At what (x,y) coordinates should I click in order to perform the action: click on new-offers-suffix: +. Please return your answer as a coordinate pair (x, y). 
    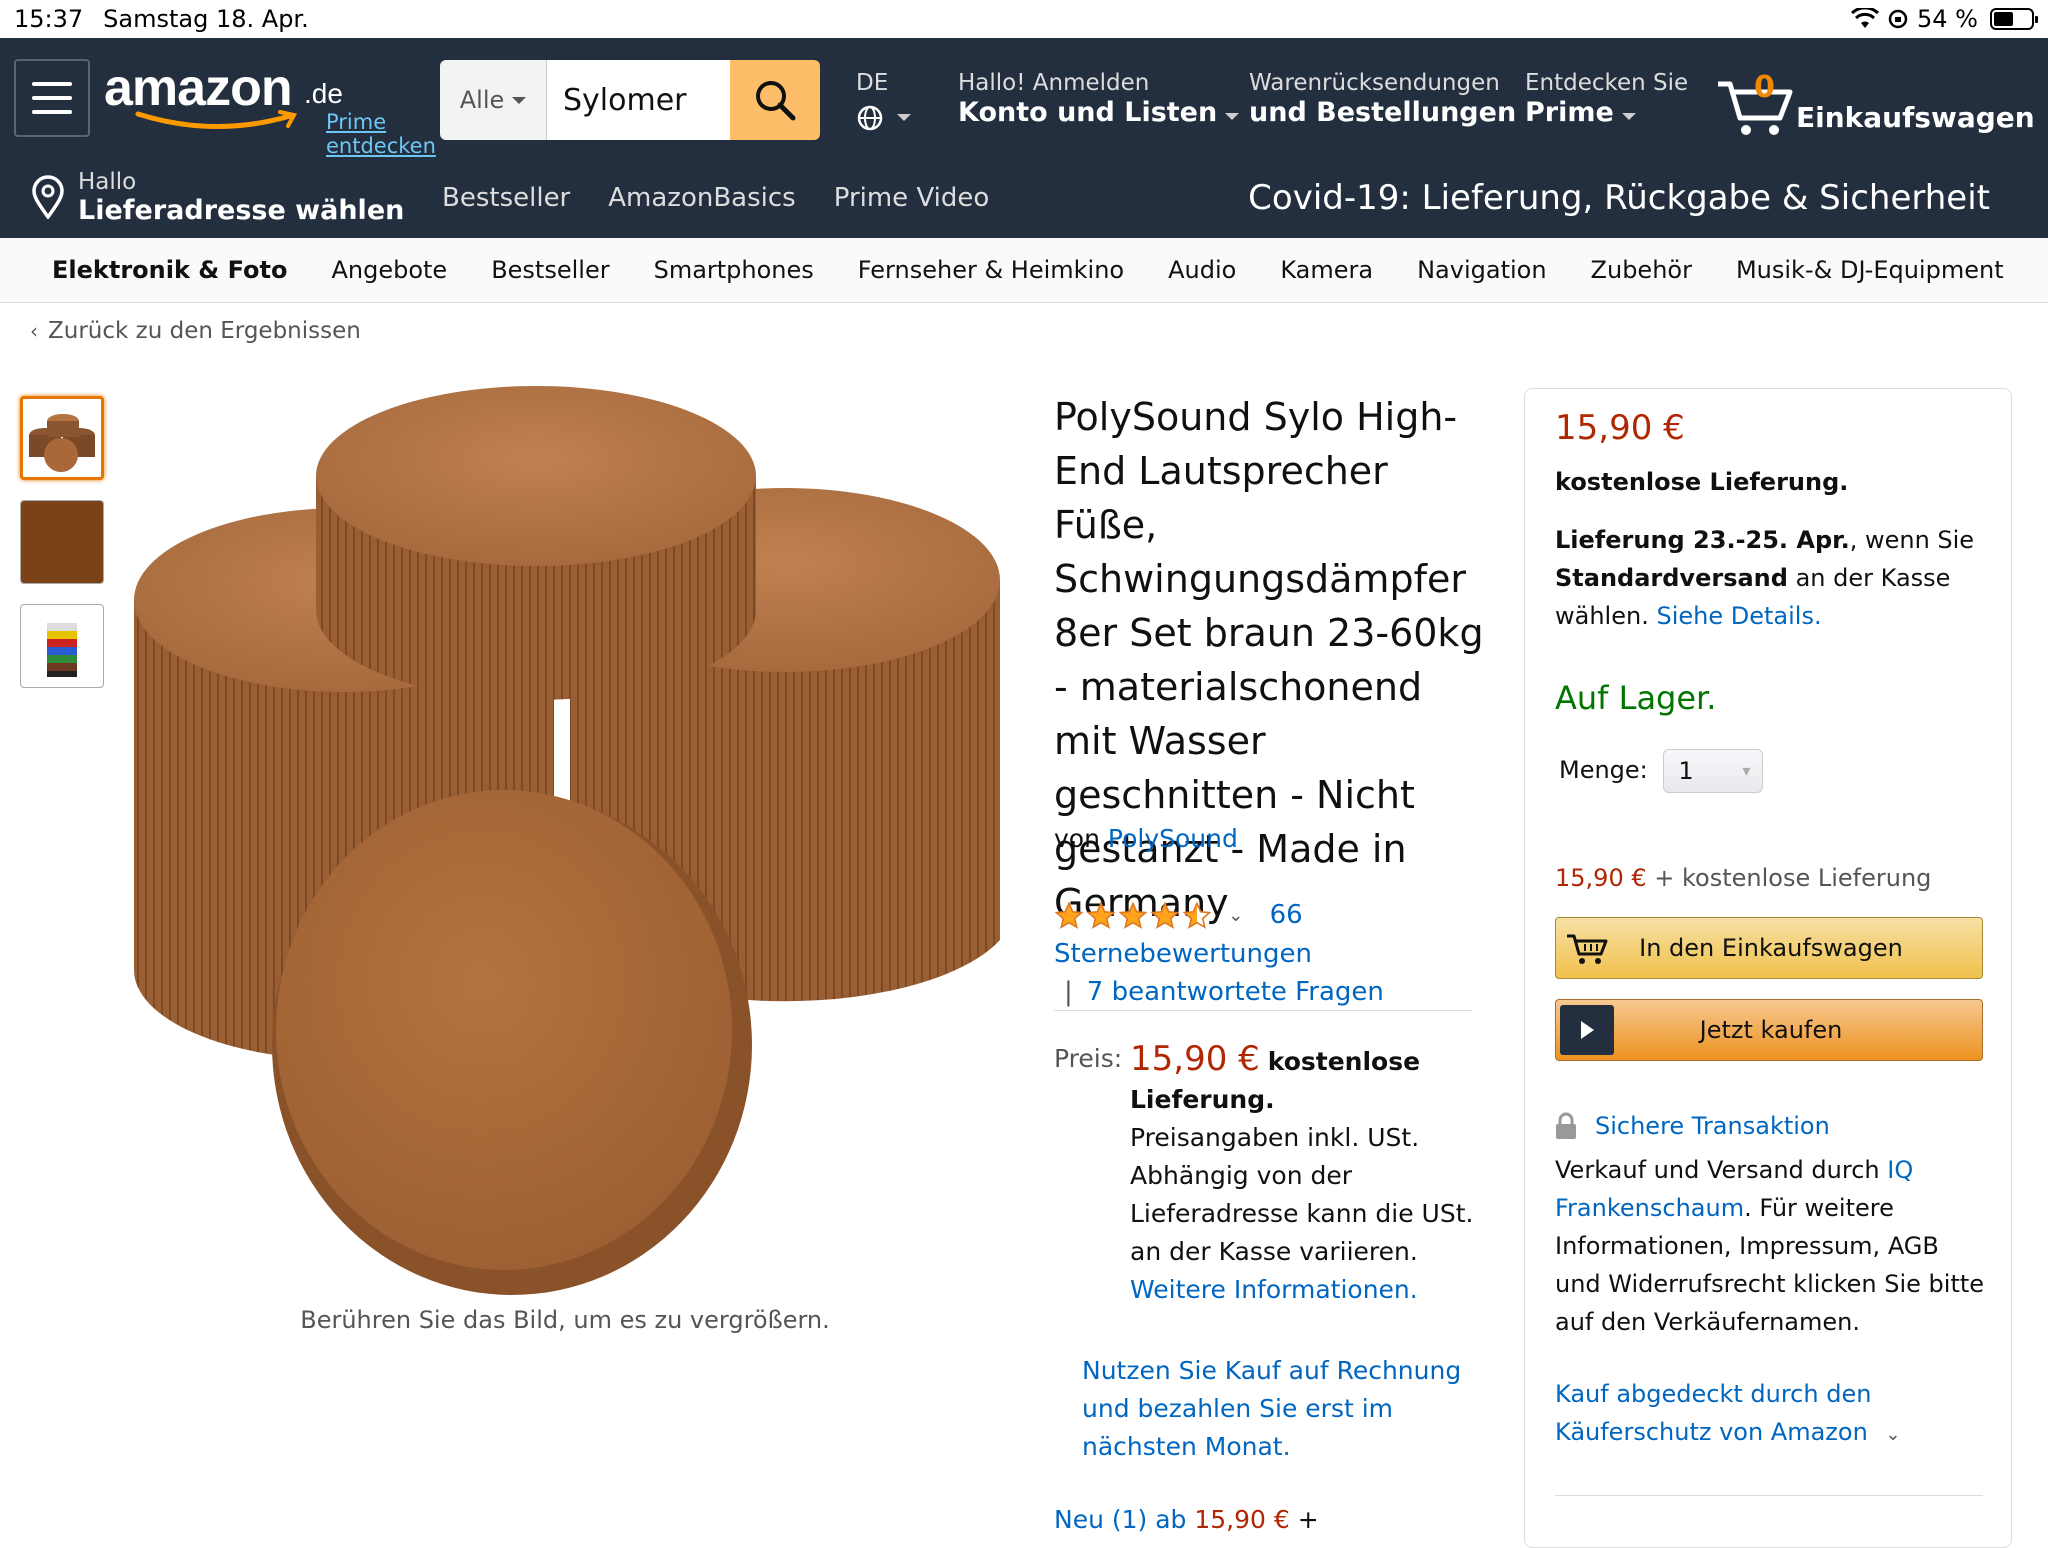
    Looking at the image, I should click on (1308, 1519).